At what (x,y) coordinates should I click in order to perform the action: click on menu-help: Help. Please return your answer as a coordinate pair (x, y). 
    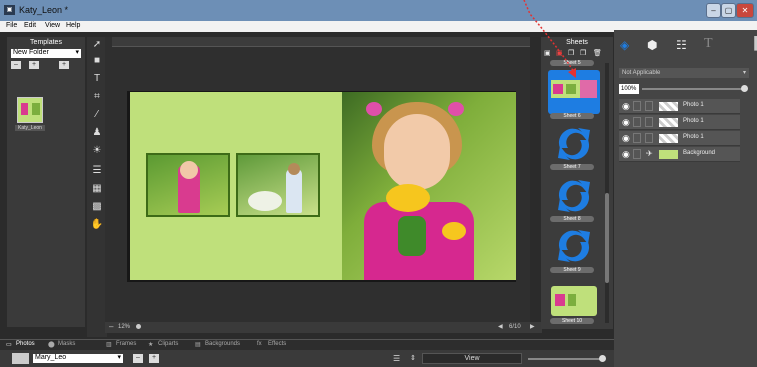
    Looking at the image, I should click on (73, 25).